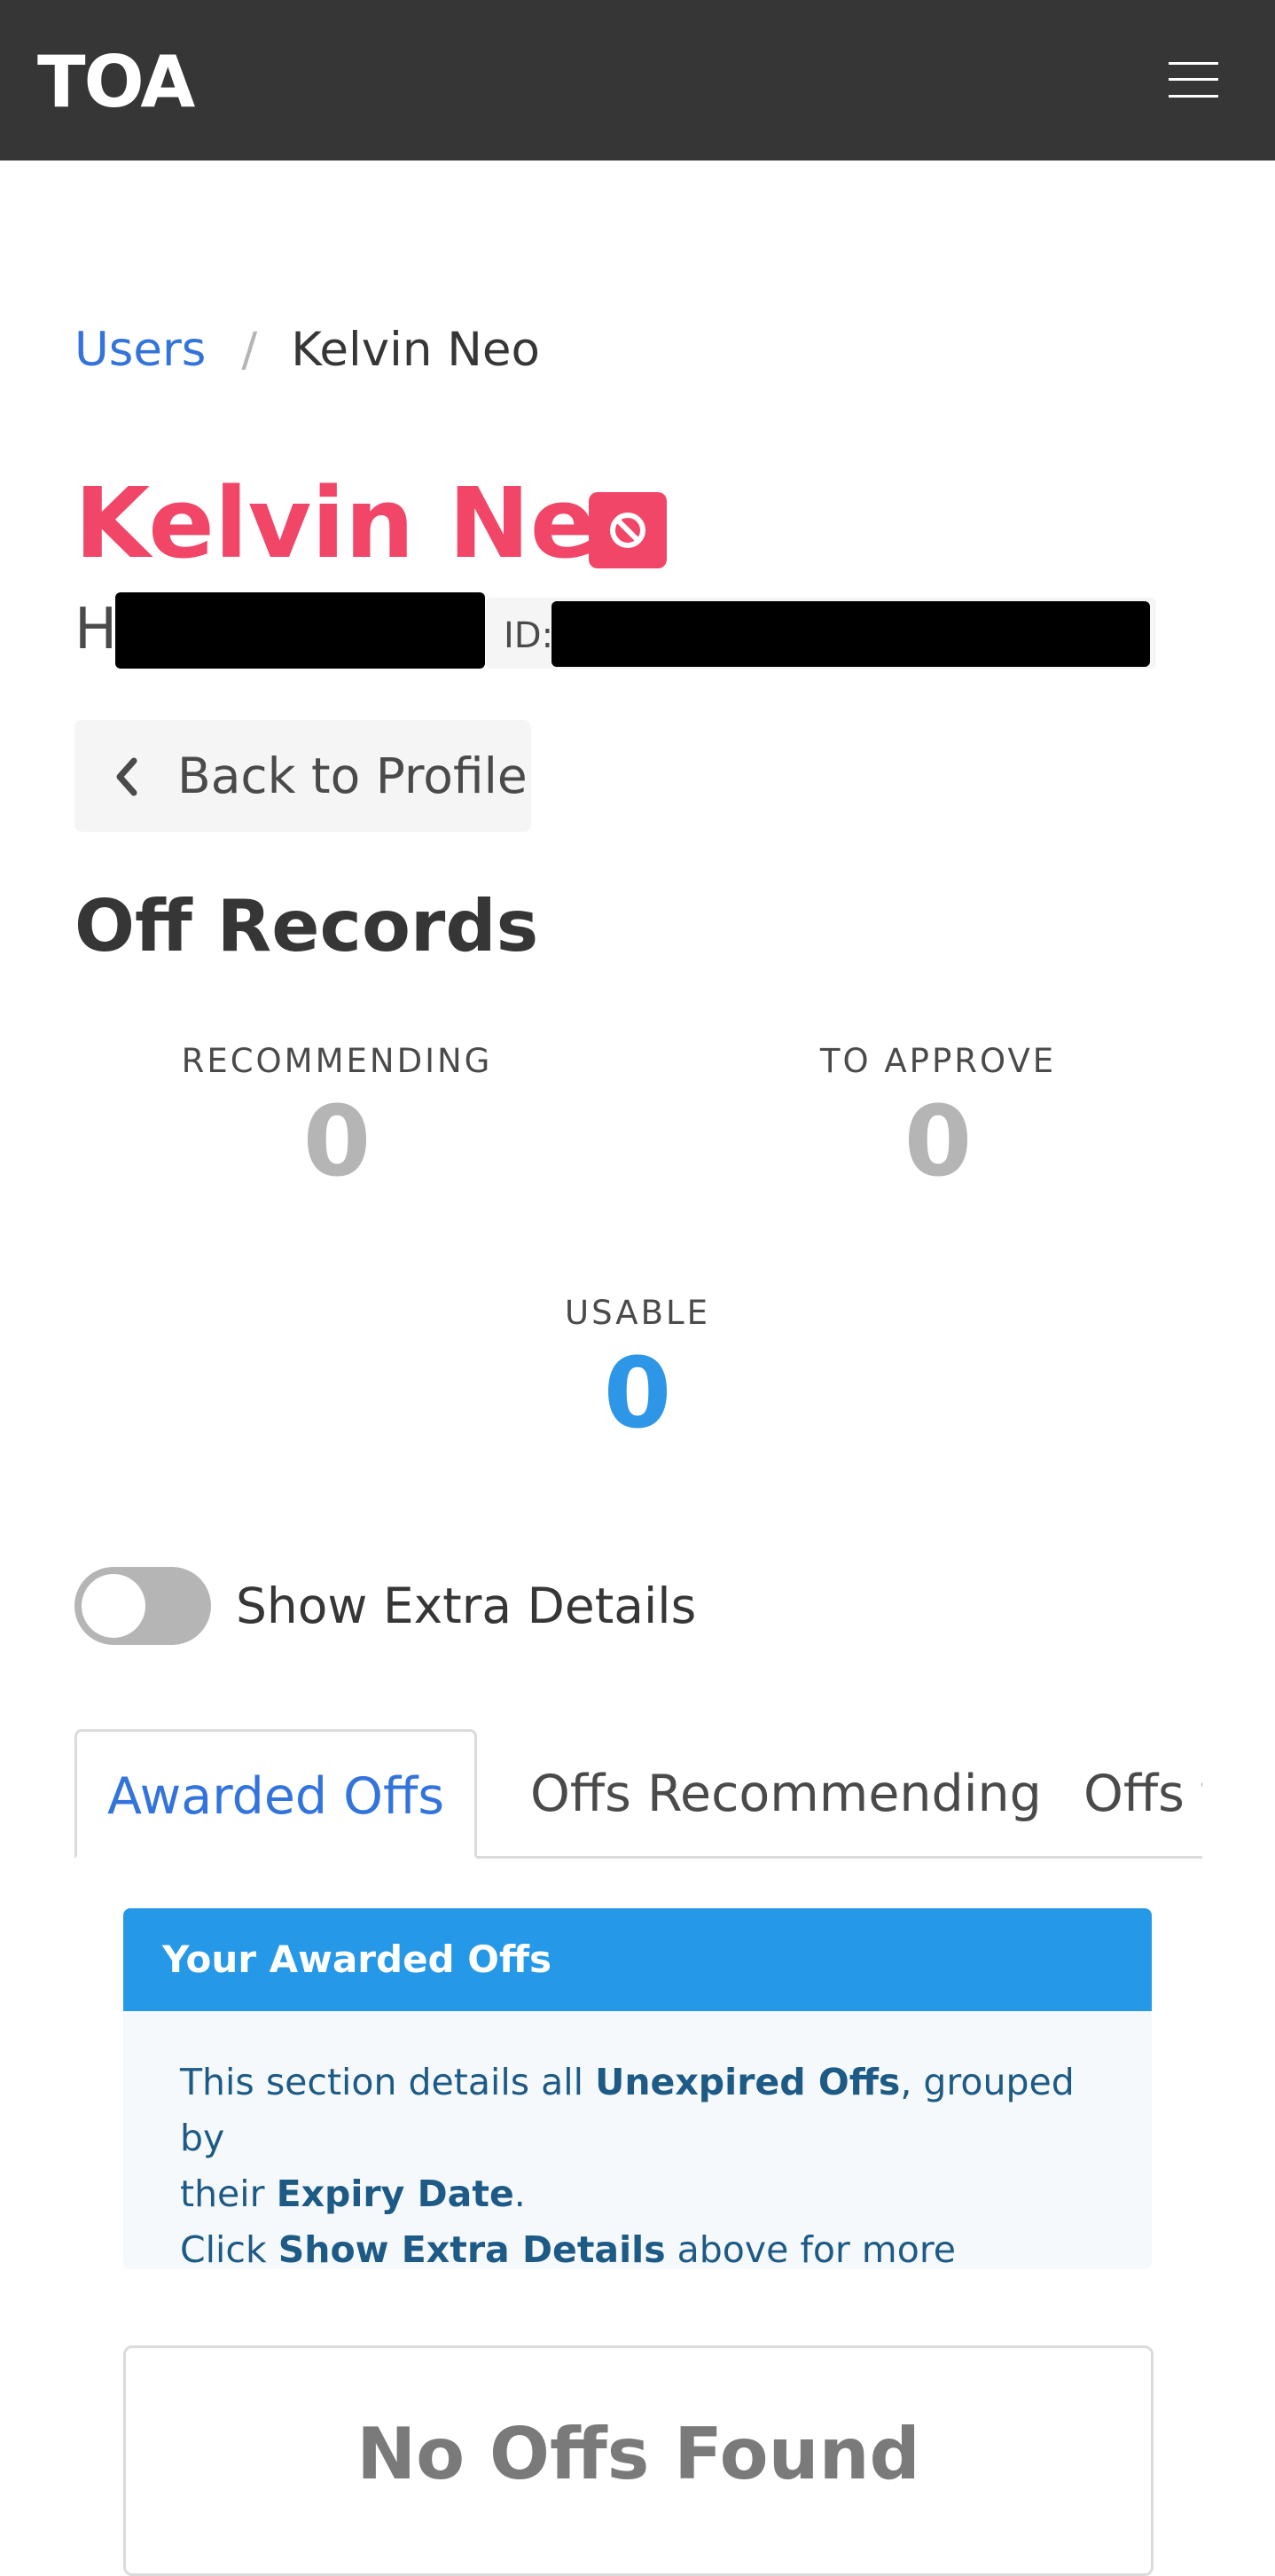  What do you see at coordinates (337, 1061) in the screenshot?
I see `stat-label: RECOMMENDING` at bounding box center [337, 1061].